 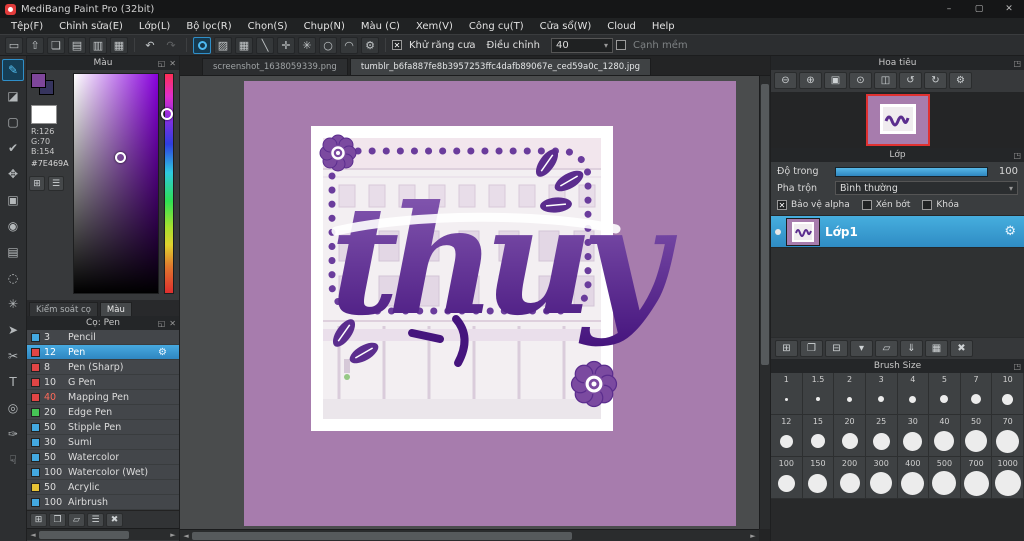 What do you see at coordinates (1008, 478) in the screenshot?
I see `brush-size-cell: 1000` at bounding box center [1008, 478].